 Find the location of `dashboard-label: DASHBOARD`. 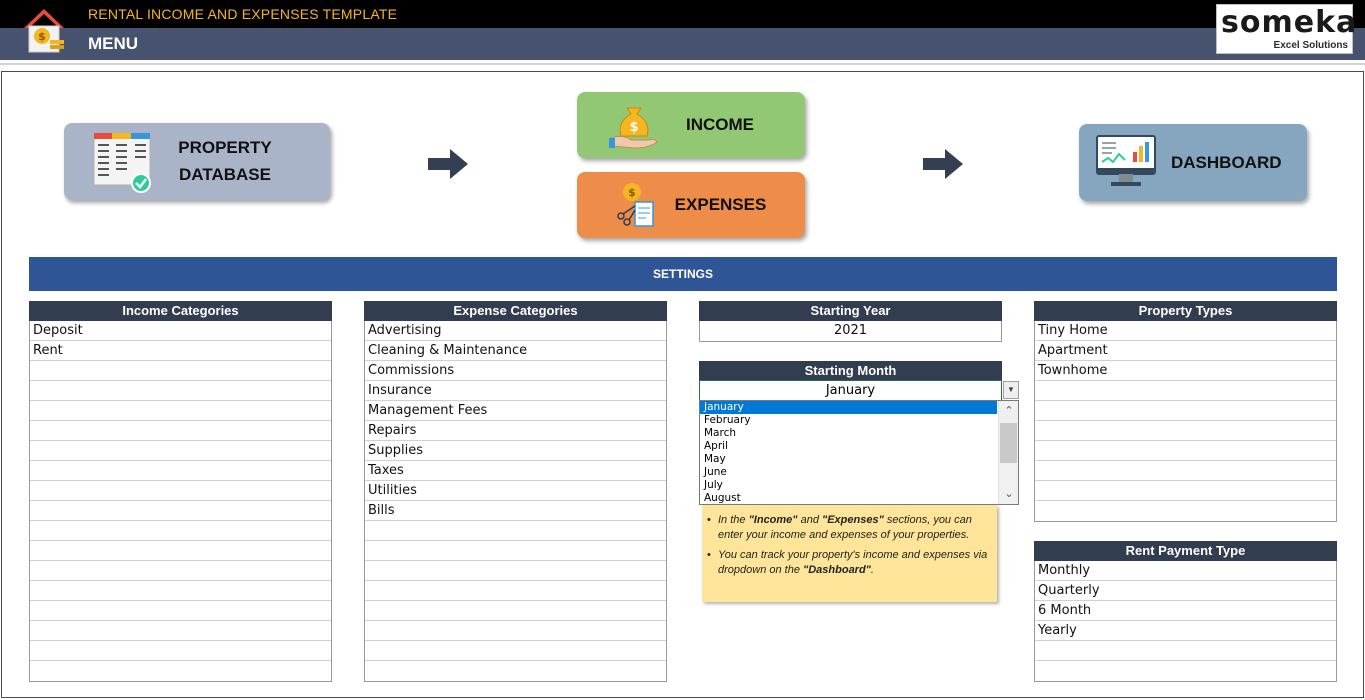

dashboard-label: DASHBOARD is located at coordinates (1226, 162).